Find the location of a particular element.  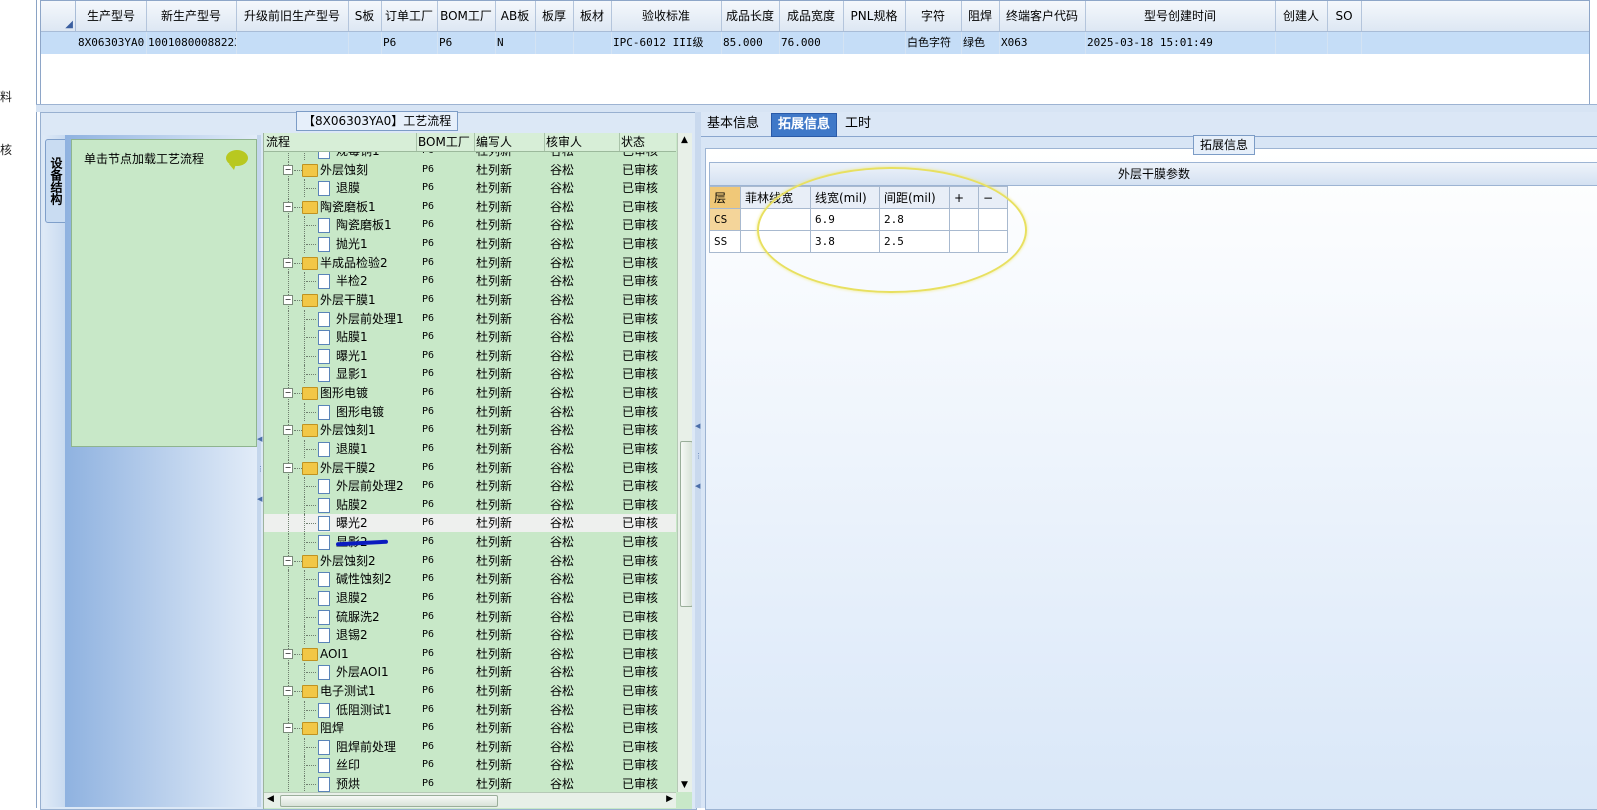

tab-extended-info: 拓展信息 is located at coordinates (804, 125).